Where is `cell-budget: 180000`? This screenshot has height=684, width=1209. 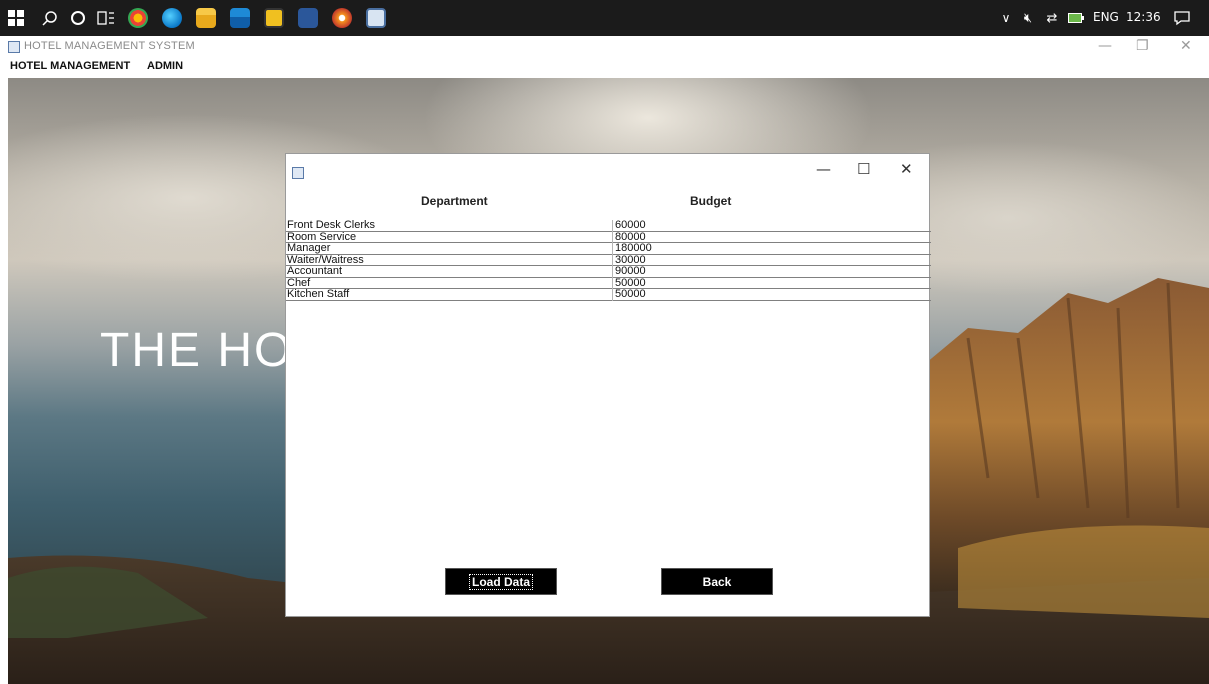 cell-budget: 180000 is located at coordinates (633, 248).